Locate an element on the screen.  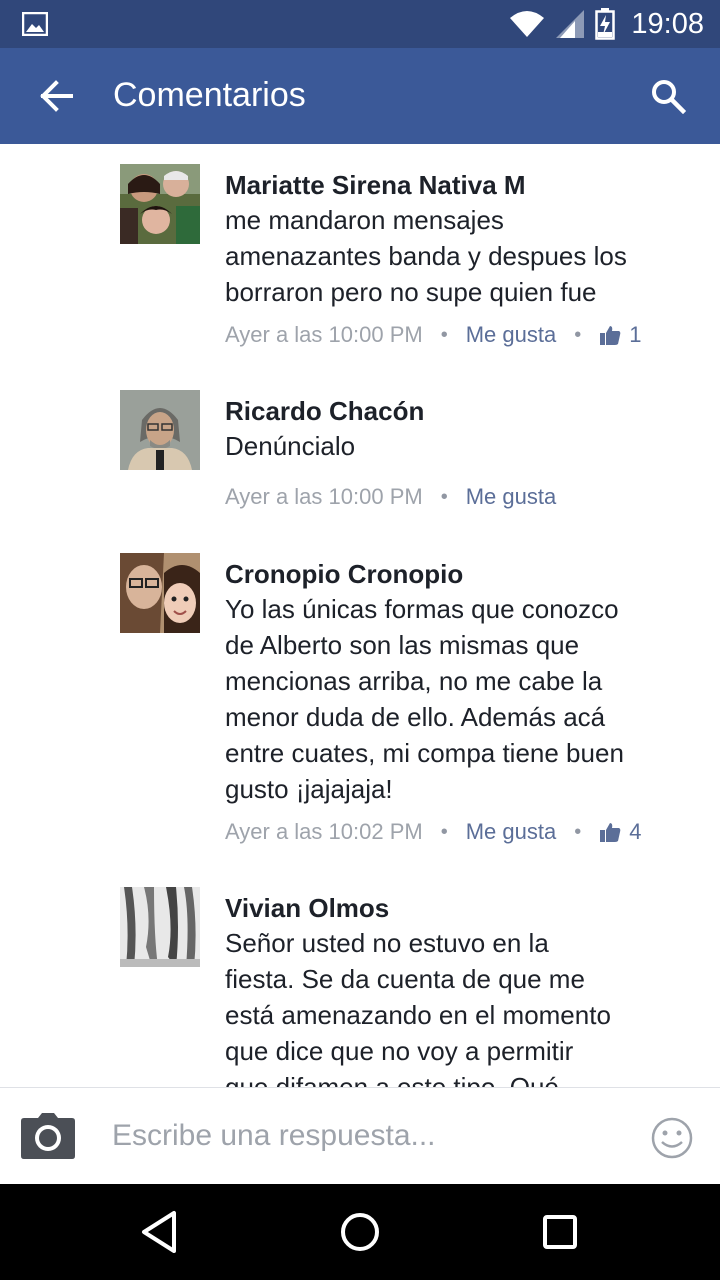
system-nav-bar is located at coordinates (360, 1232).